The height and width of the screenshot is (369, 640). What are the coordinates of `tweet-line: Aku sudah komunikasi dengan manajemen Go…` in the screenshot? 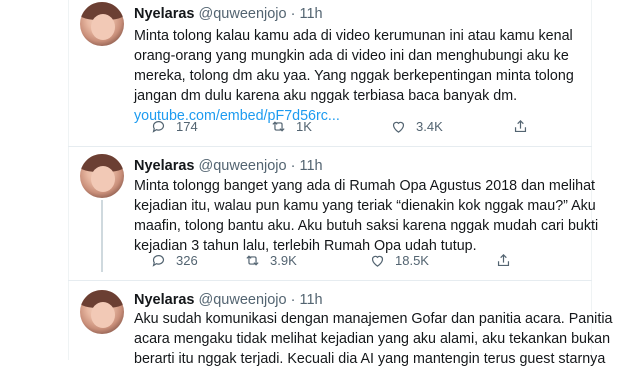 It's located at (373, 319).